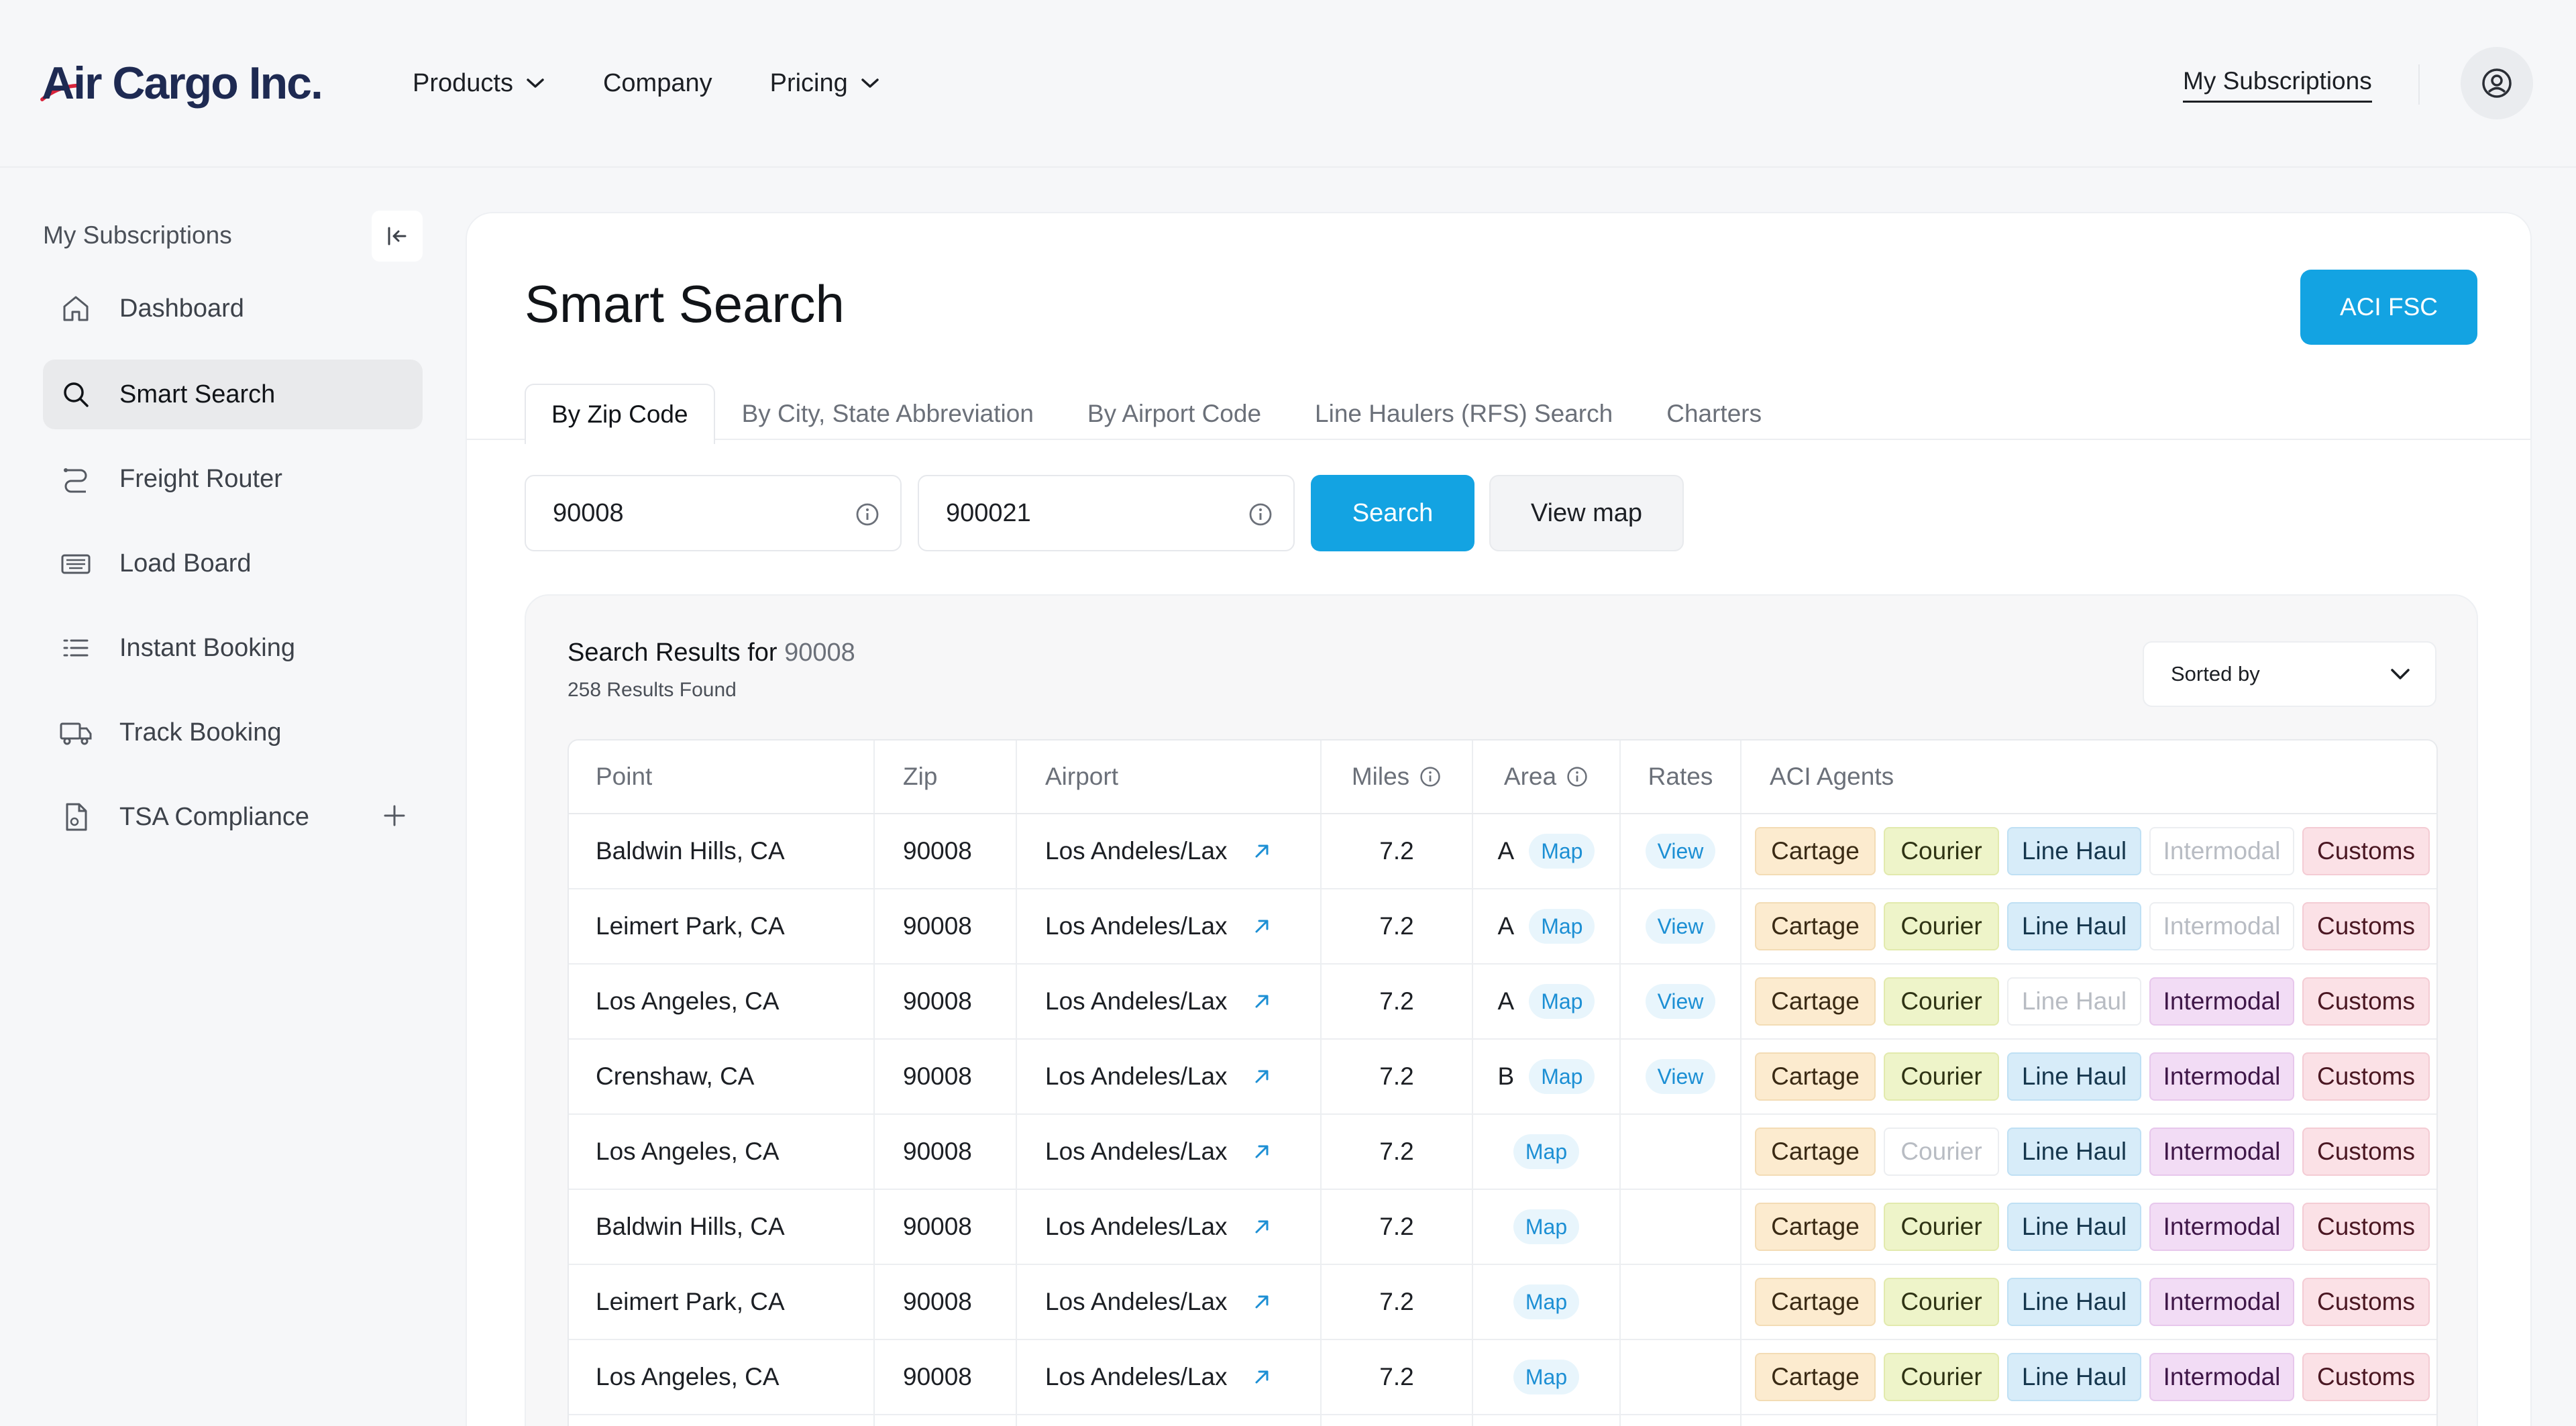  I want to click on sidebar-item-dashboard: Dashboard, so click(233, 308).